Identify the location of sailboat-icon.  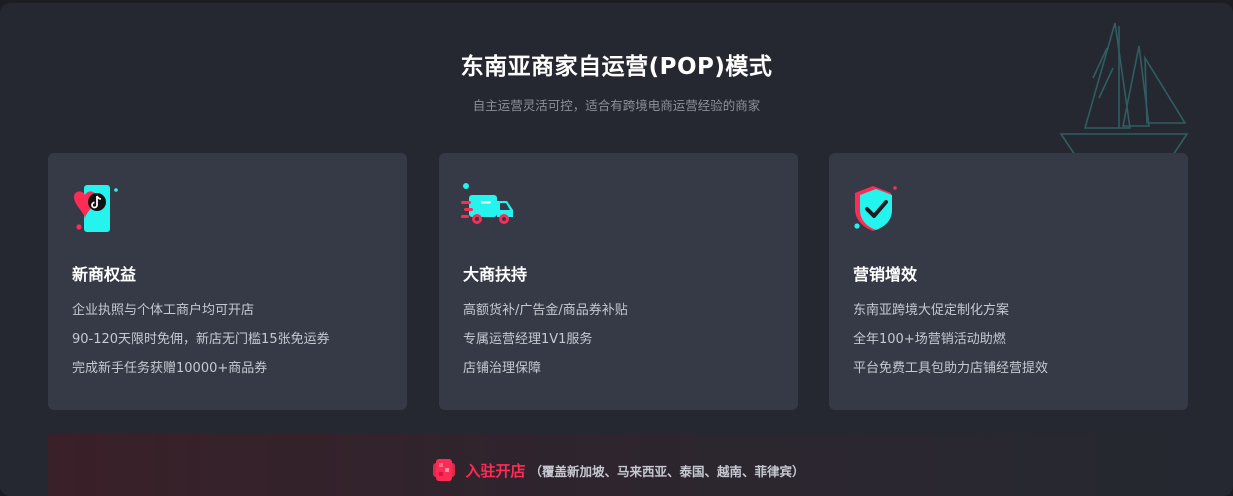
(1124, 90).